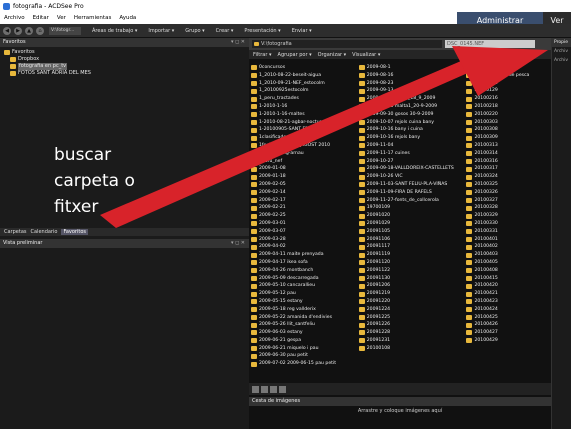 This screenshot has width=571, height=429. Describe the element at coordinates (76, 207) in the screenshot. I see `annotation-line: fitxer` at that location.